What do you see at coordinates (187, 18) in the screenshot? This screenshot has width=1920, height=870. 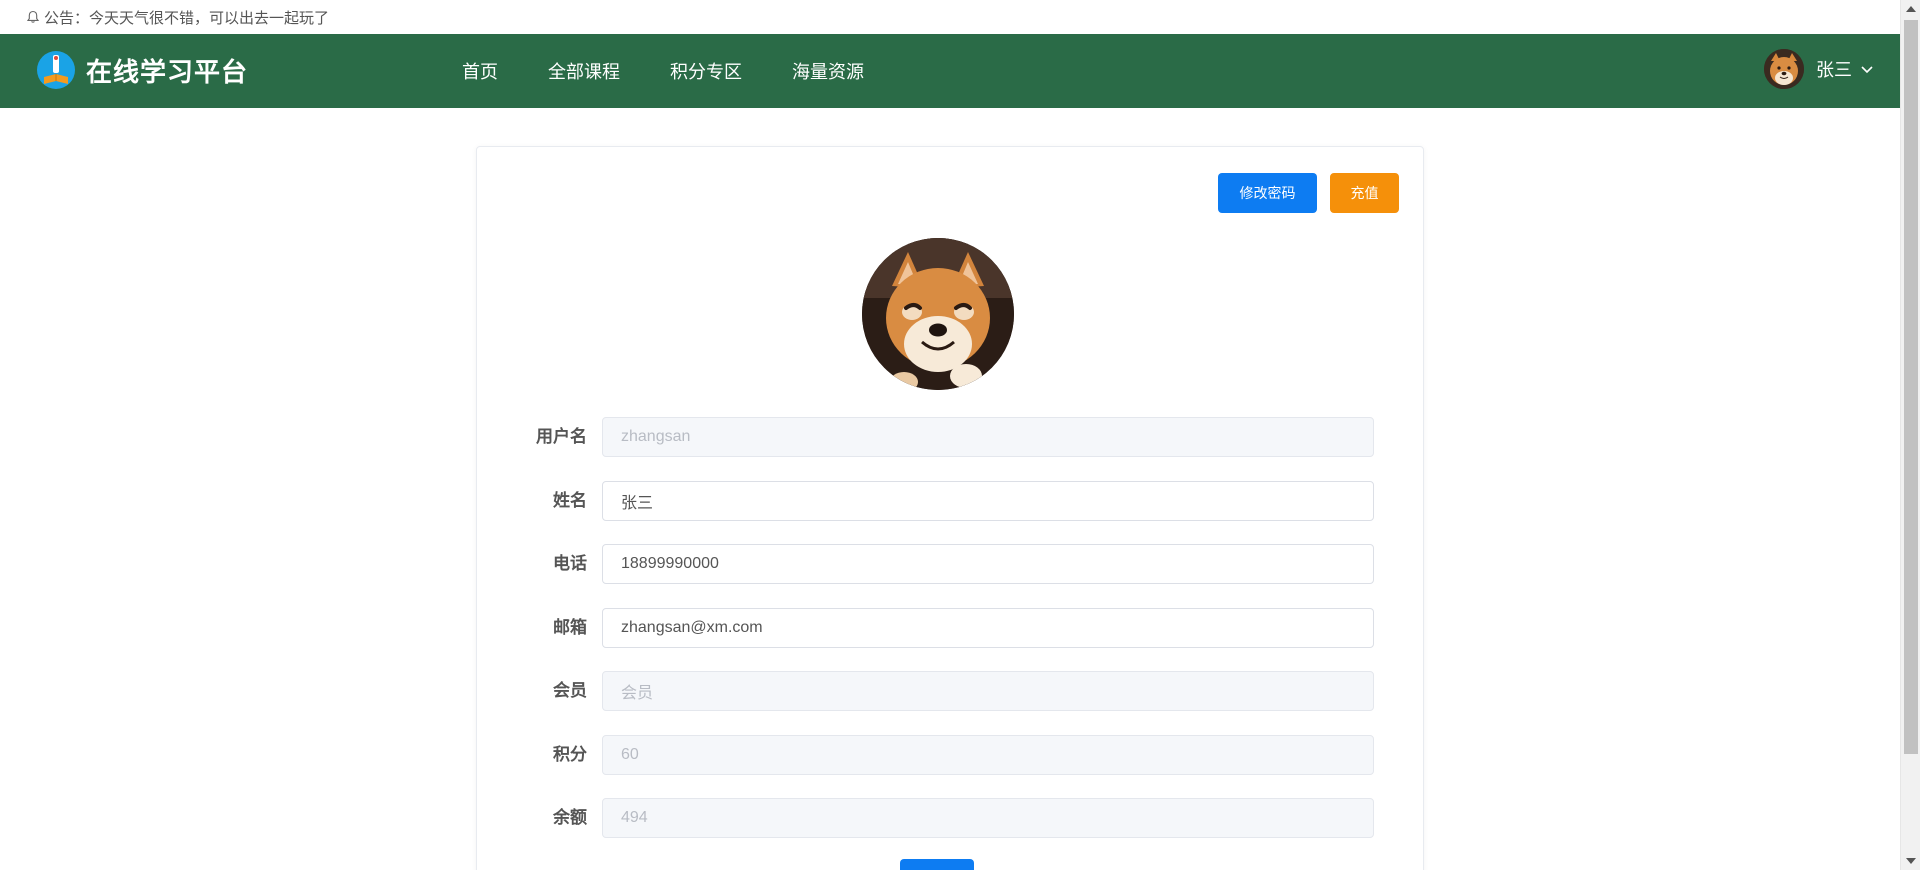 I see `notice-text: 公告：今天天气很不错，可以出去一起玩了` at bounding box center [187, 18].